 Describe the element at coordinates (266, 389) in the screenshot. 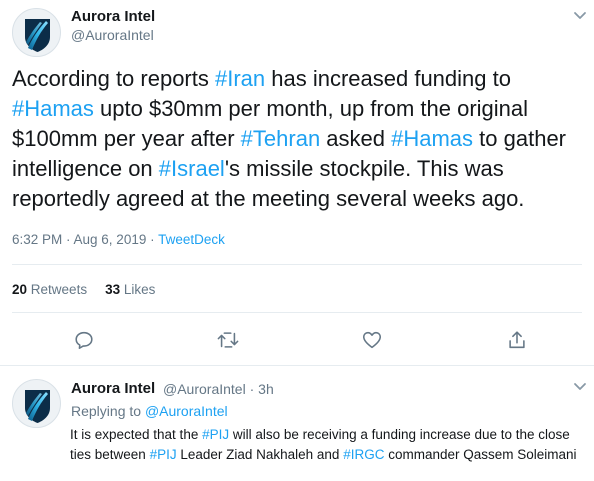

I see `tweet-time: 3h` at that location.